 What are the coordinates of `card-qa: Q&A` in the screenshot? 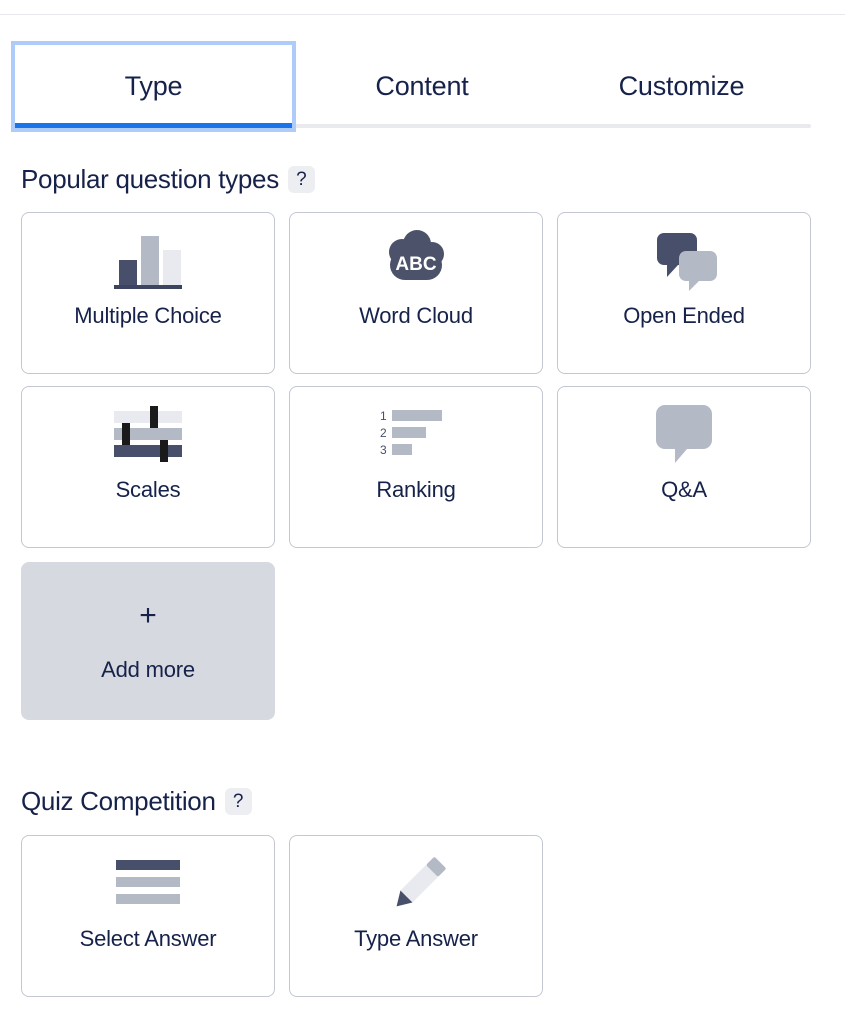 It's located at (684, 467).